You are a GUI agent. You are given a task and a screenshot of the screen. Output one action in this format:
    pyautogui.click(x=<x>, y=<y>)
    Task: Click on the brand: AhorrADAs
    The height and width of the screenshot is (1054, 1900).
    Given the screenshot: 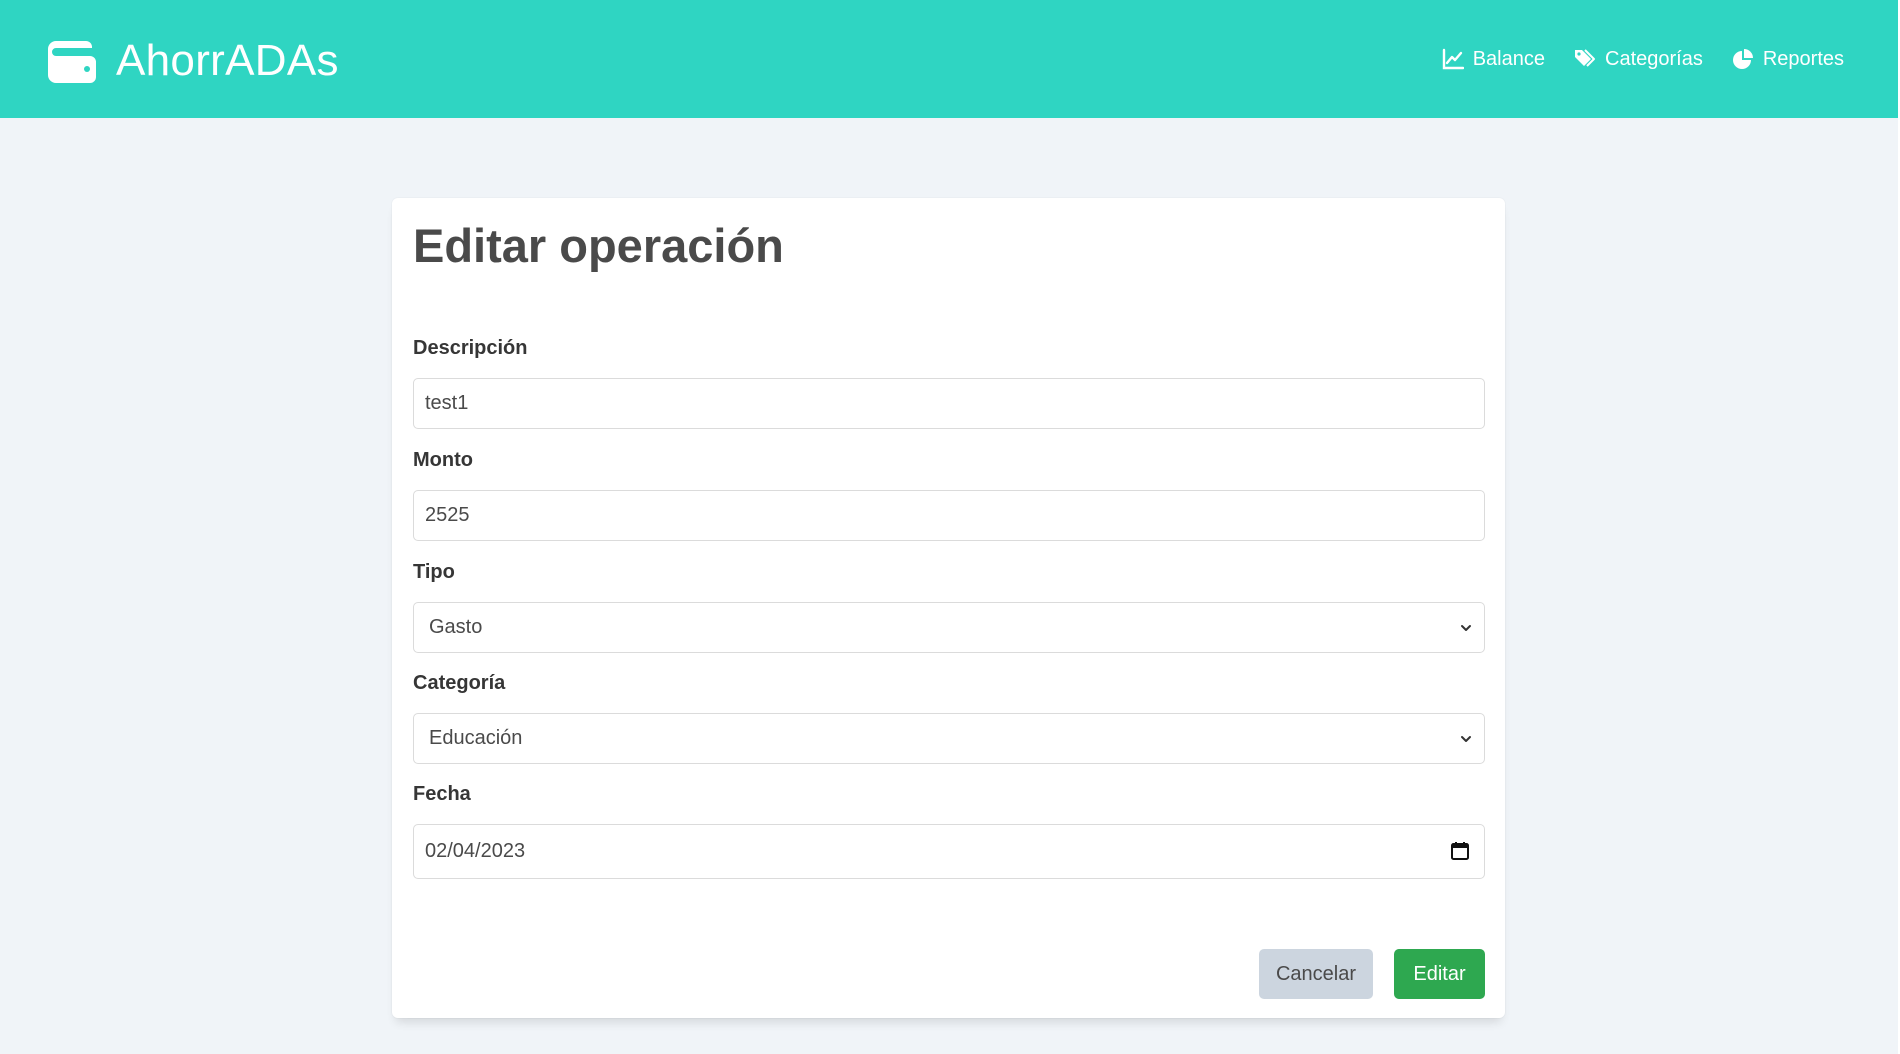 What is the action you would take?
    pyautogui.click(x=193, y=61)
    